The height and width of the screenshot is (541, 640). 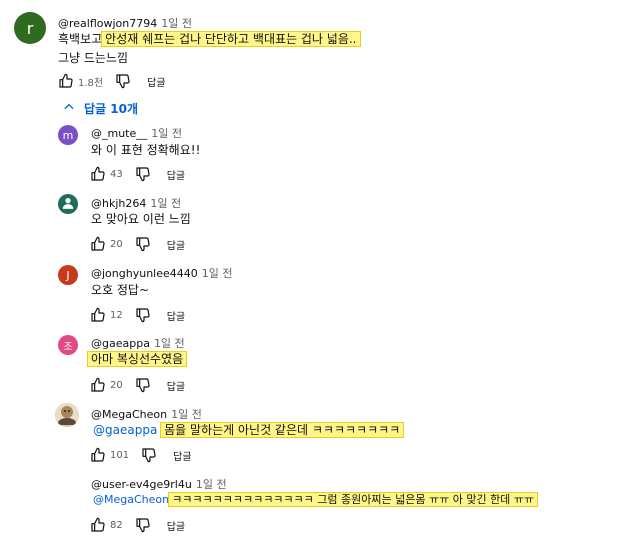 What do you see at coordinates (231, 39) in the screenshot?
I see `comment-text-highlight: 안성재 쉐프는 겁나 단단하고 백대표는 겁나 넓음..` at bounding box center [231, 39].